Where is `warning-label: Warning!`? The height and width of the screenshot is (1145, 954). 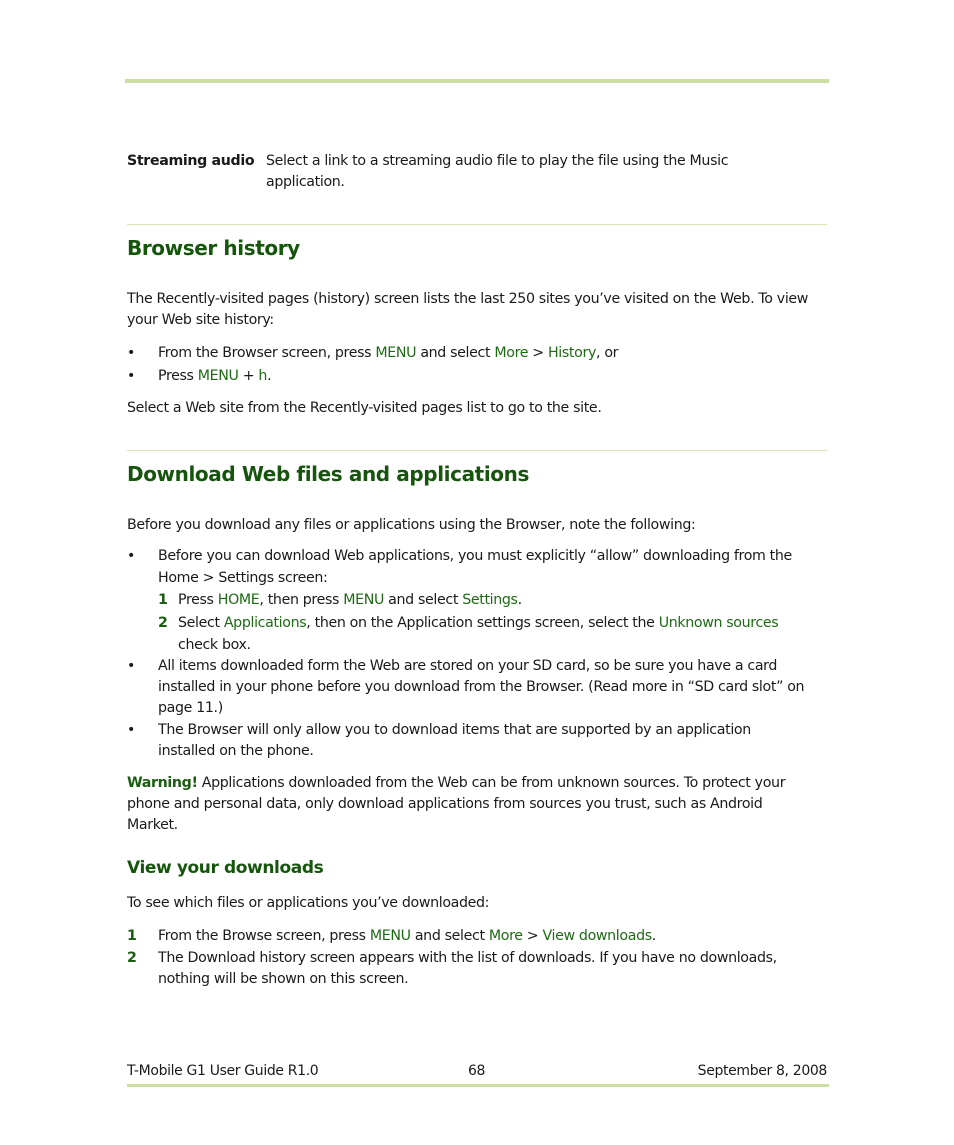 warning-label: Warning! is located at coordinates (162, 783).